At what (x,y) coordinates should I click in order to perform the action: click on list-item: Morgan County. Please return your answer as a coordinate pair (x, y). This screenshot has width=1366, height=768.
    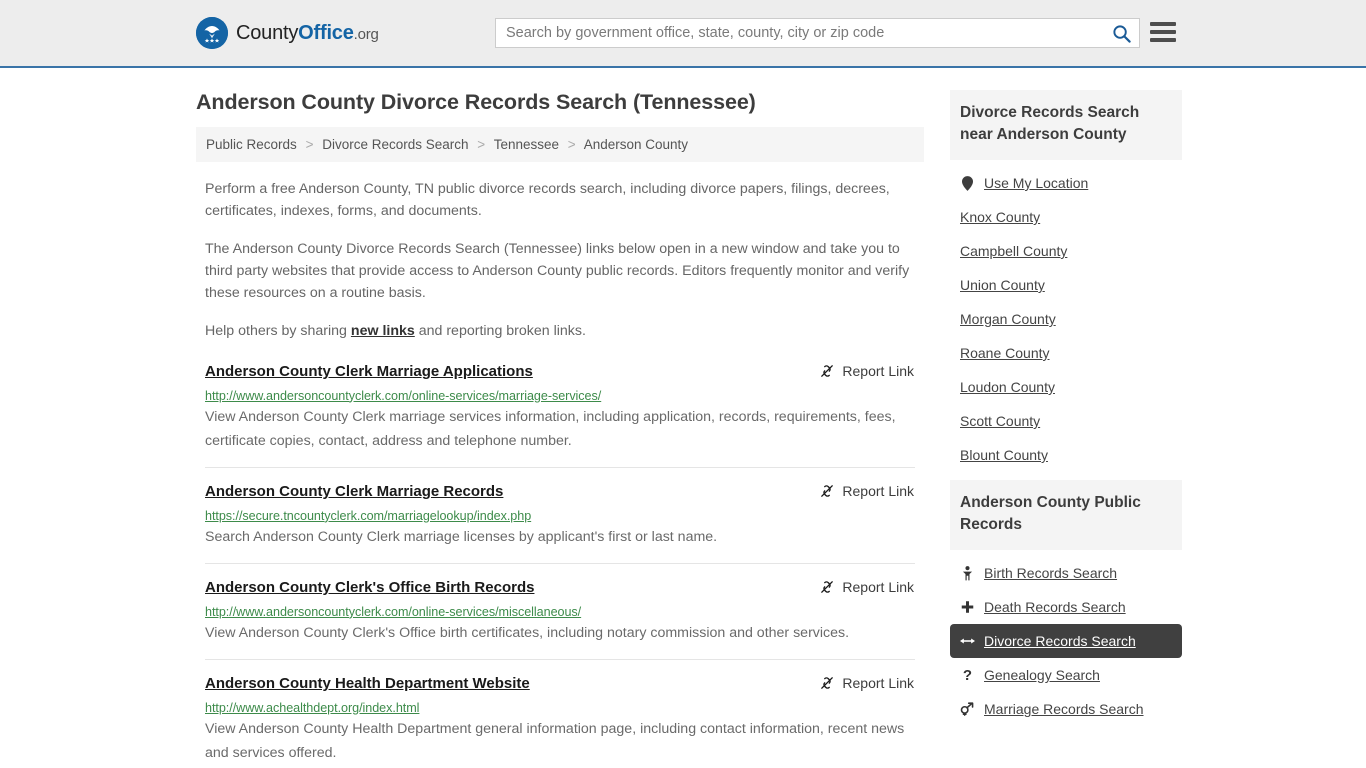
    Looking at the image, I should click on (1066, 319).